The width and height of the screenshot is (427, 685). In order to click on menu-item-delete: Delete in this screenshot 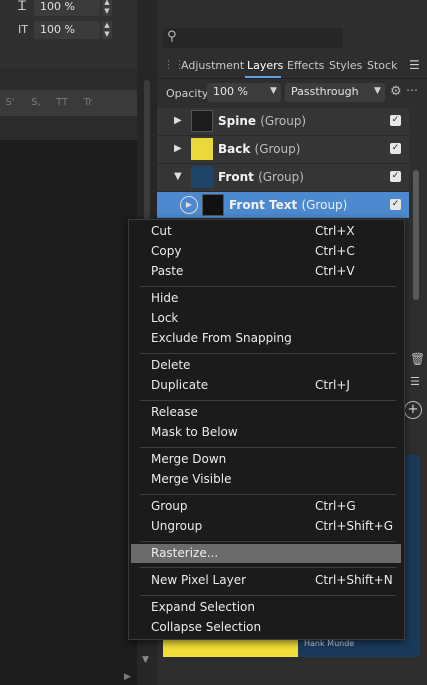, I will do `click(266, 365)`.